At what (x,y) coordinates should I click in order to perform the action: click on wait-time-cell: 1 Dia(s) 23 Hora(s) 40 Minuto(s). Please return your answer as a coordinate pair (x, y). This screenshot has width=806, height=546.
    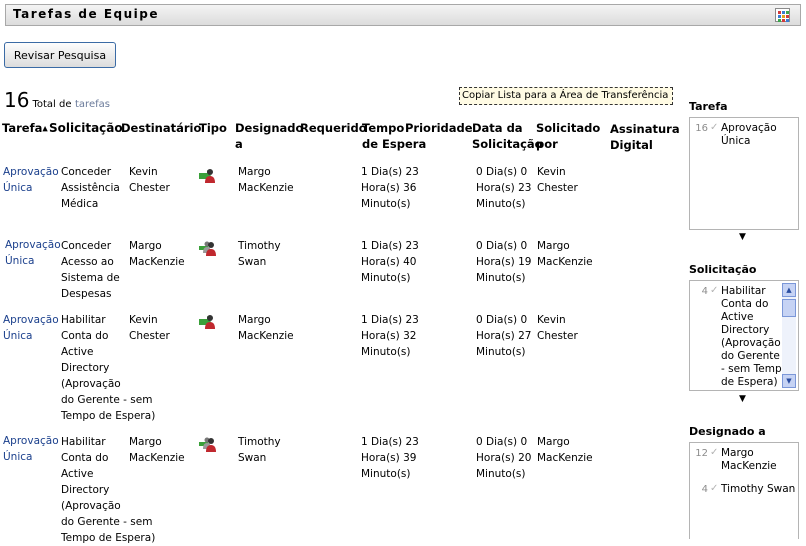
    Looking at the image, I should click on (390, 262).